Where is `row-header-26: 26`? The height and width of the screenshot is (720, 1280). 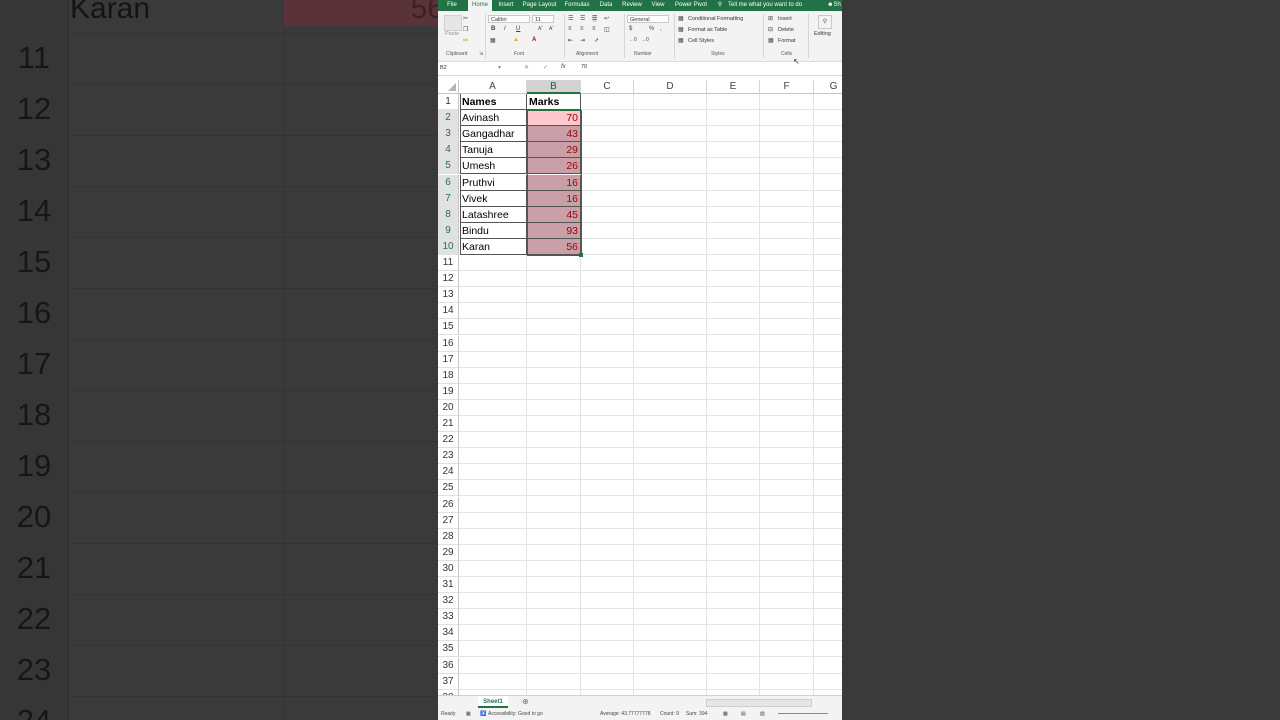 row-header-26: 26 is located at coordinates (448, 504).